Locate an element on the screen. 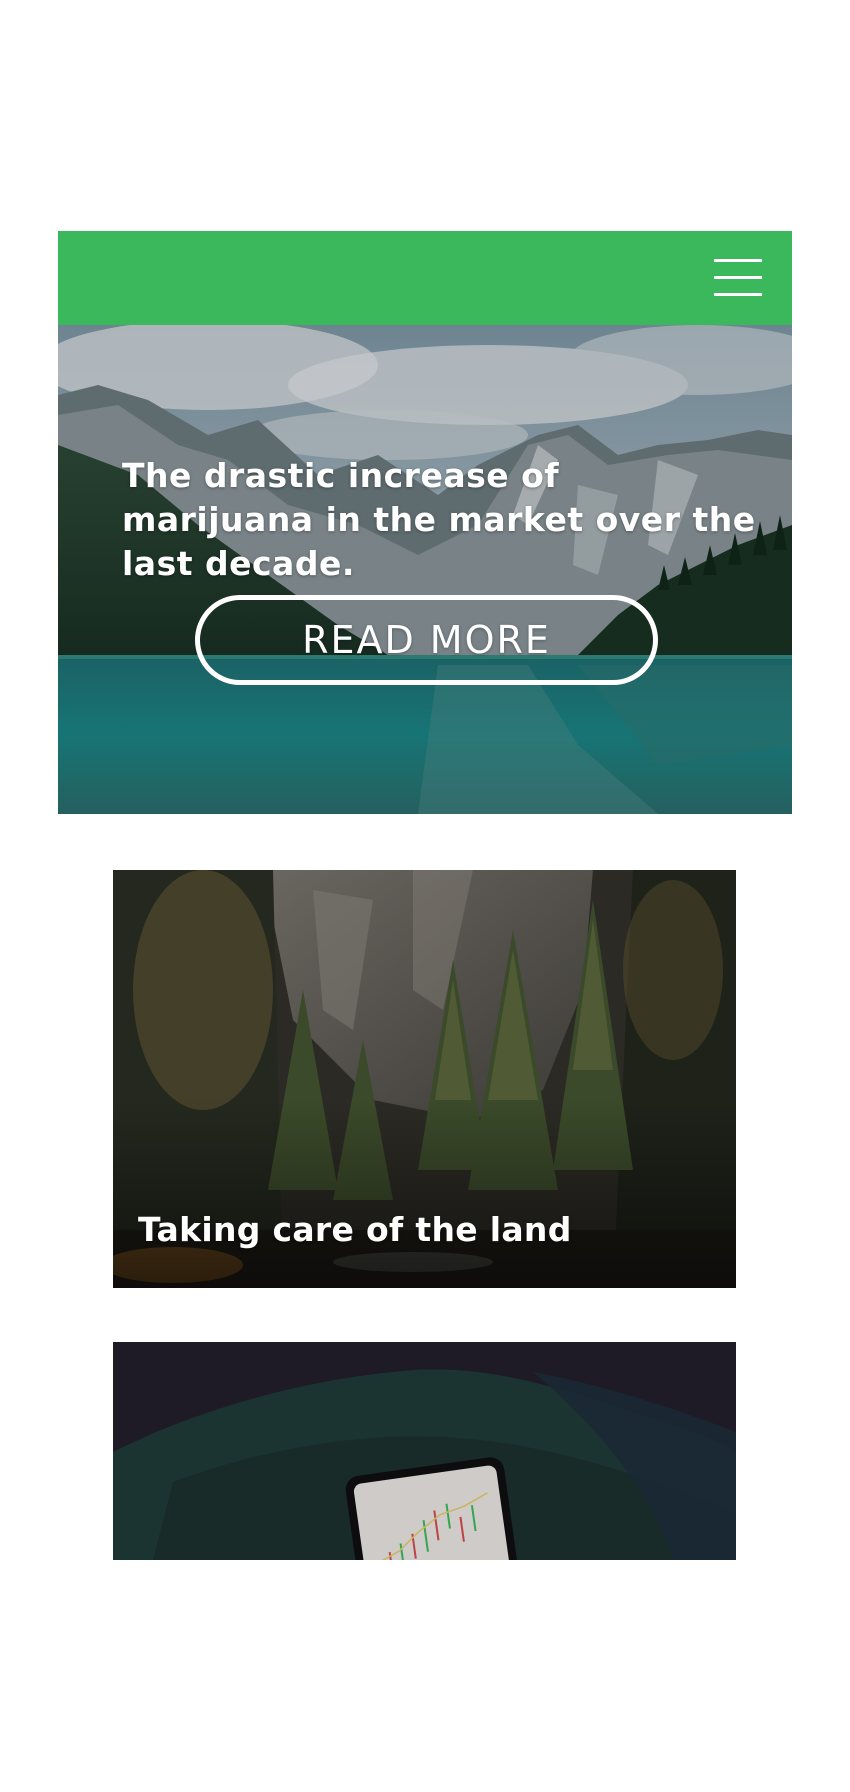  phone-chart-image is located at coordinates (424, 1451).